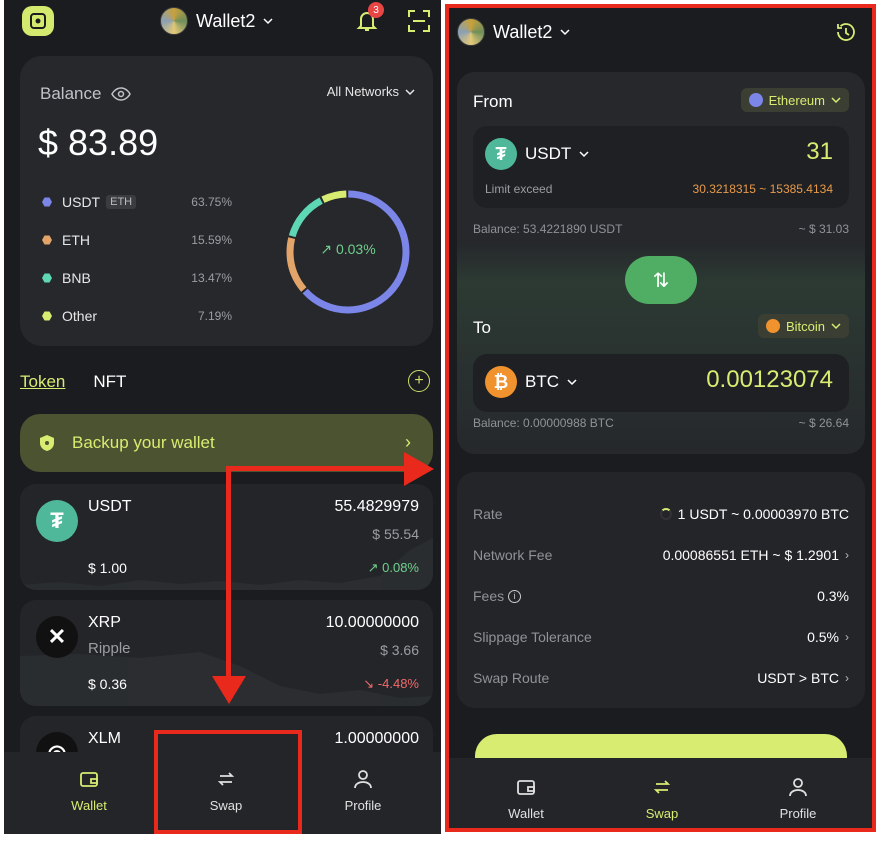  I want to click on eye-icon, so click(121, 94).